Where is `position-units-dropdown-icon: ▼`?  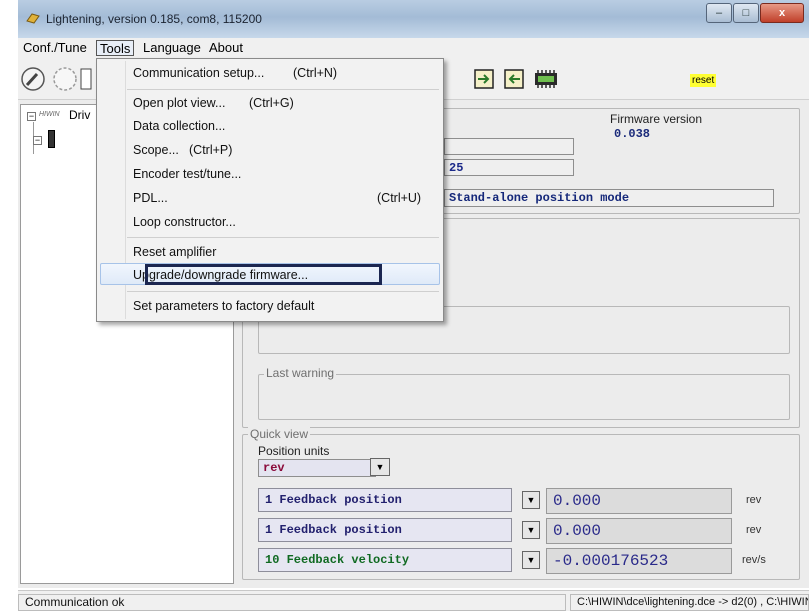 position-units-dropdown-icon: ▼ is located at coordinates (380, 467).